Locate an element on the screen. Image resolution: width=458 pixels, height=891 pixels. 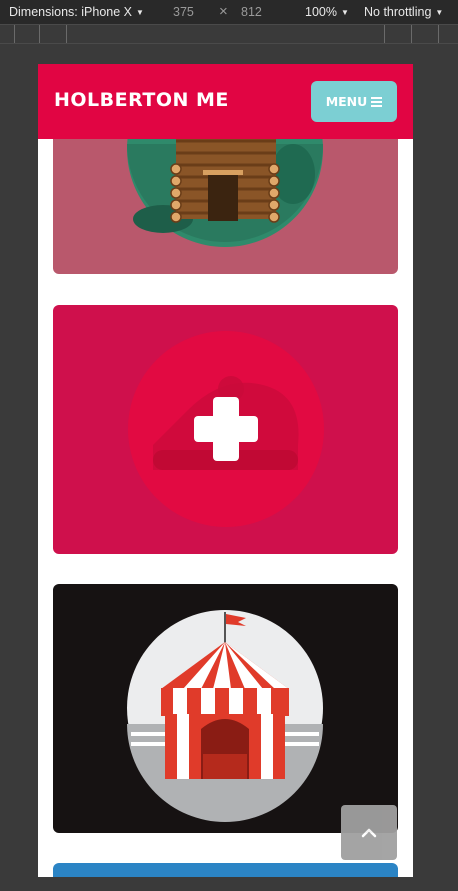
scroll-to-top-button is located at coordinates (369, 832).